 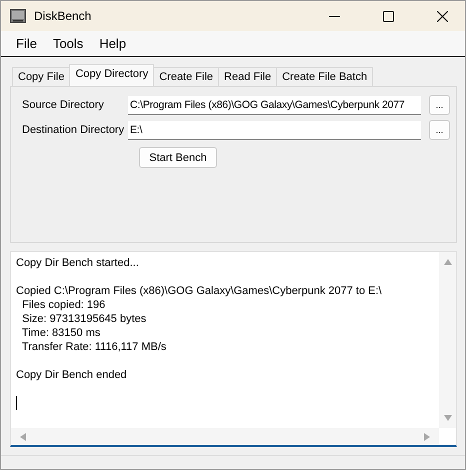 What do you see at coordinates (447, 340) in the screenshot?
I see `vertical-scrollbar` at bounding box center [447, 340].